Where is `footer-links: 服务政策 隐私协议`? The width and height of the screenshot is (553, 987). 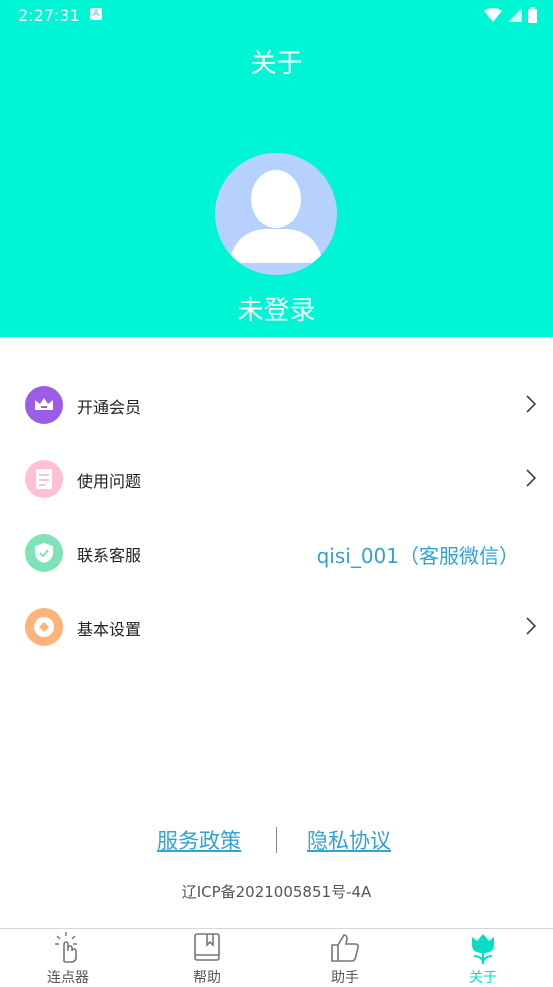
footer-links: 服务政策 隐私协议 is located at coordinates (276, 840).